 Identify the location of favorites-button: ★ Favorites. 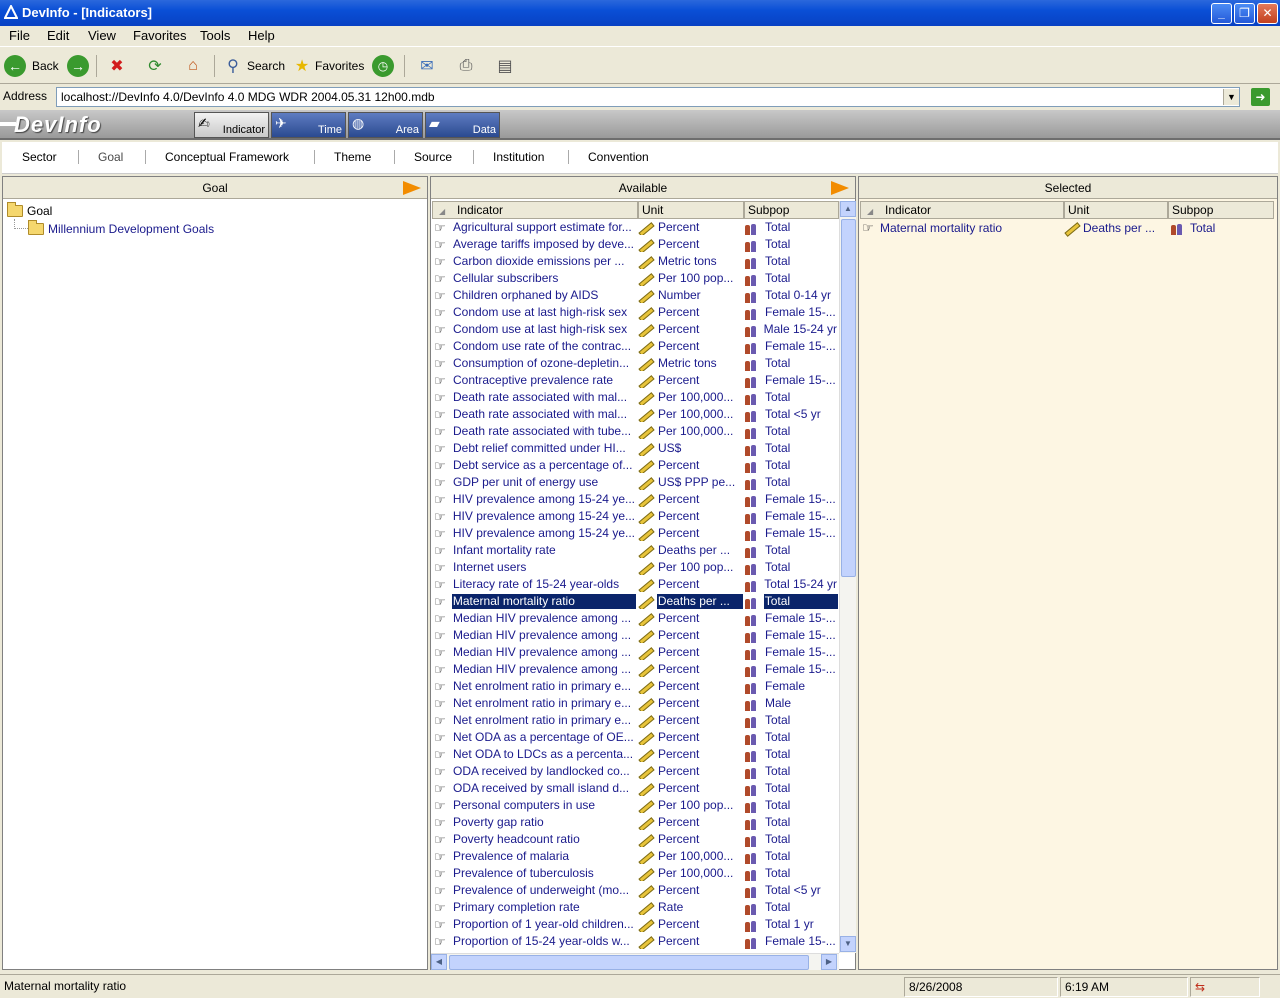
(328, 66).